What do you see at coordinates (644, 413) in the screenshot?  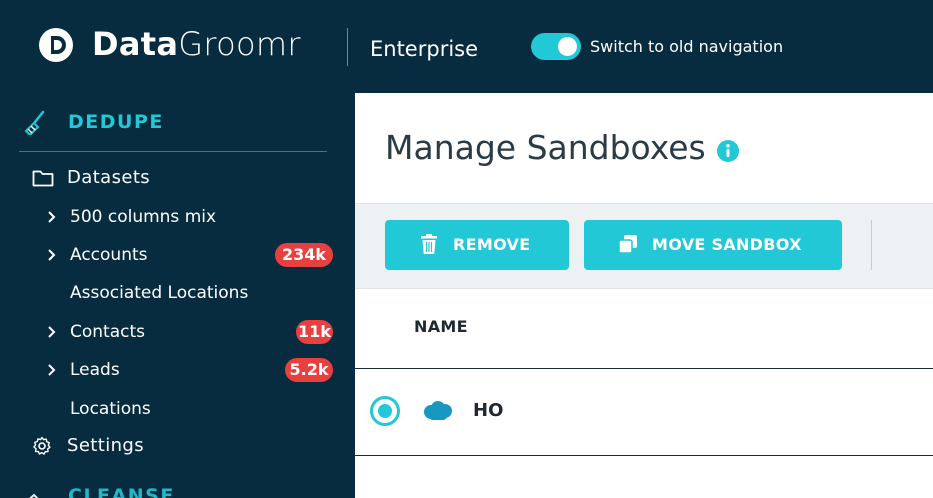 I see `table-row: HO` at bounding box center [644, 413].